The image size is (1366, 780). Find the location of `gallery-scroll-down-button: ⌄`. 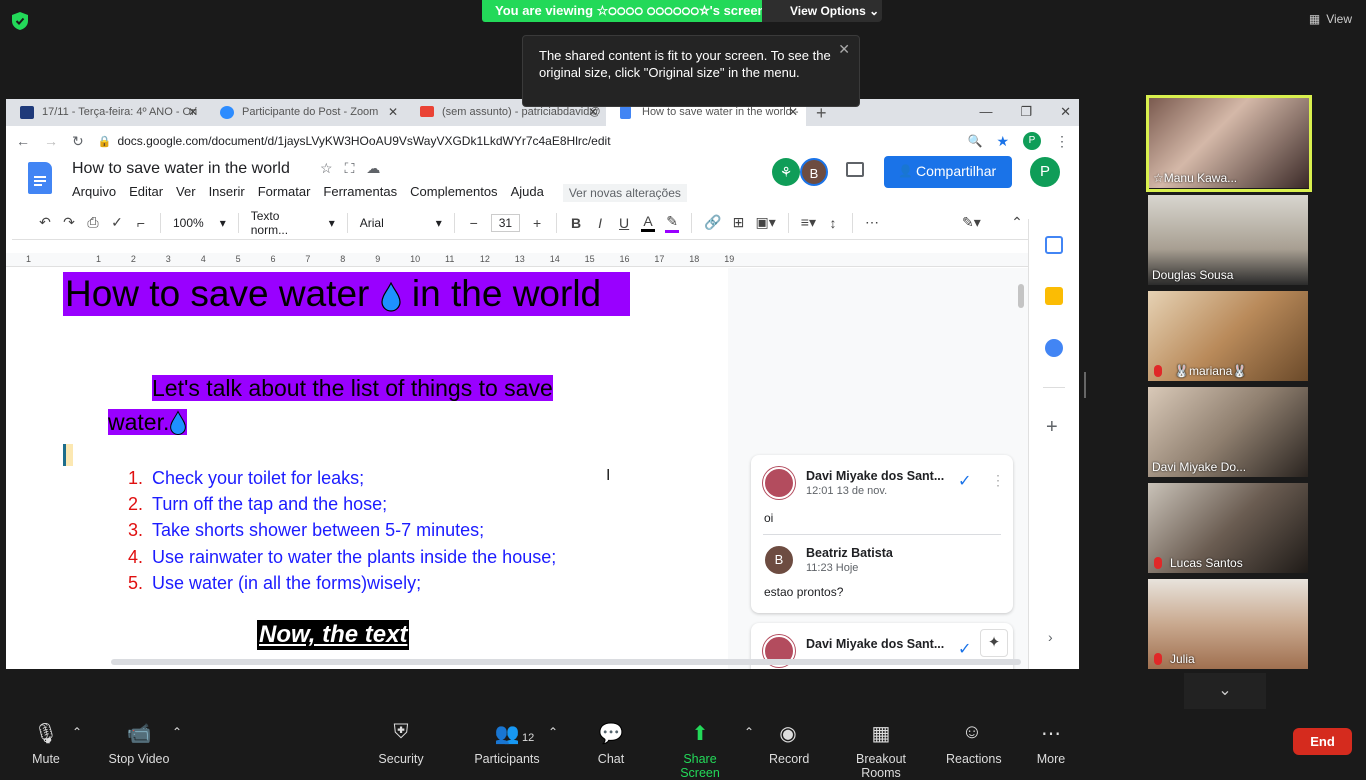

gallery-scroll-down-button: ⌄ is located at coordinates (1225, 691).